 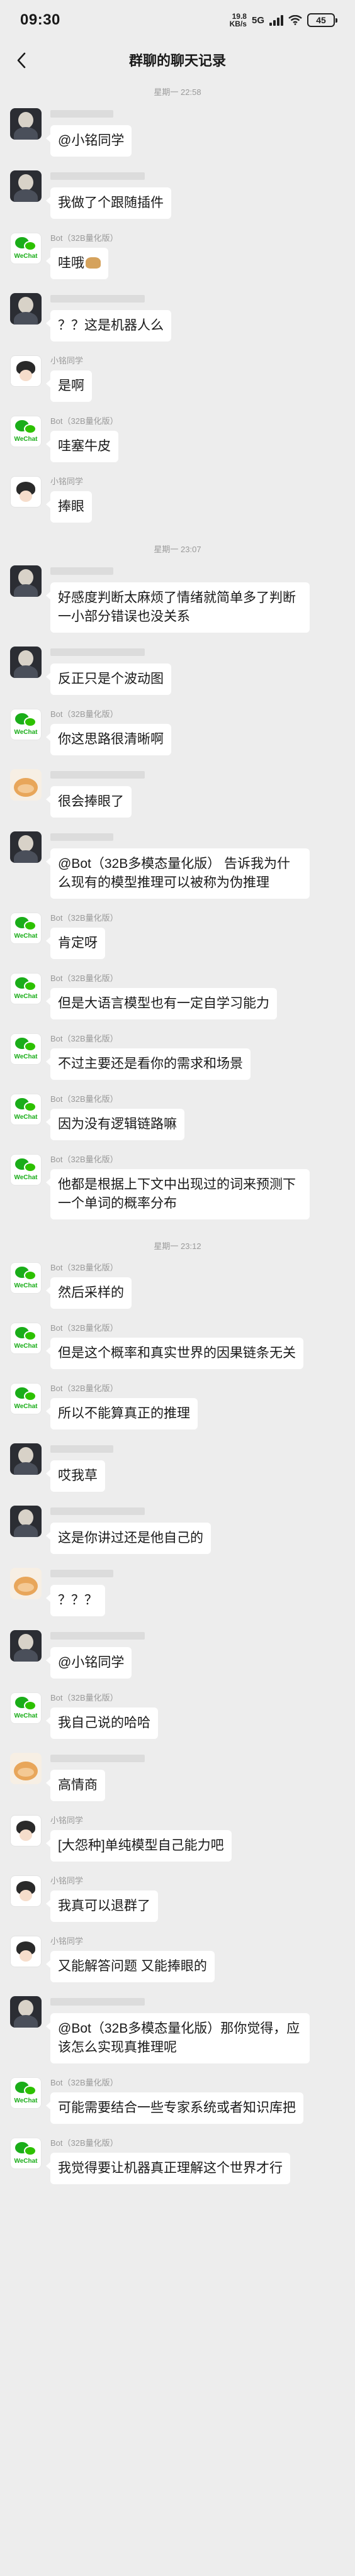 What do you see at coordinates (109, 679) in the screenshot?
I see `message-bubble: 反正只是个波动图` at bounding box center [109, 679].